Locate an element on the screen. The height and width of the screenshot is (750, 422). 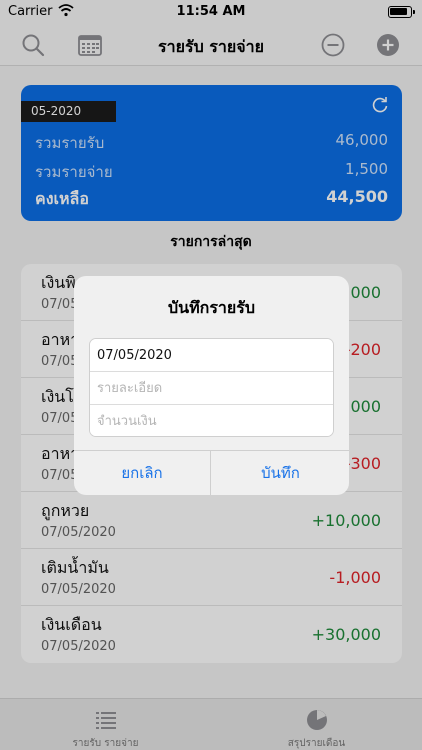
dialog-title: บันทึกรายรับ is located at coordinates (211, 307).